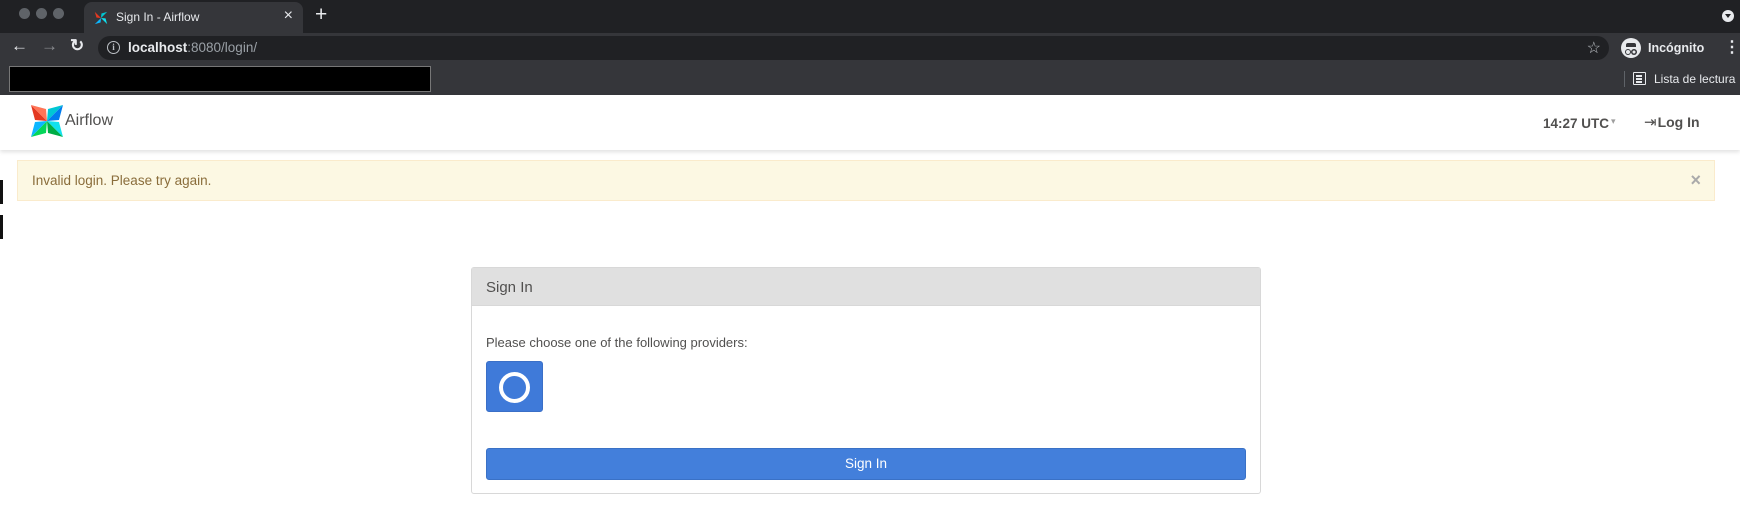 The width and height of the screenshot is (1740, 512). I want to click on maximize-window-button, so click(58, 13).